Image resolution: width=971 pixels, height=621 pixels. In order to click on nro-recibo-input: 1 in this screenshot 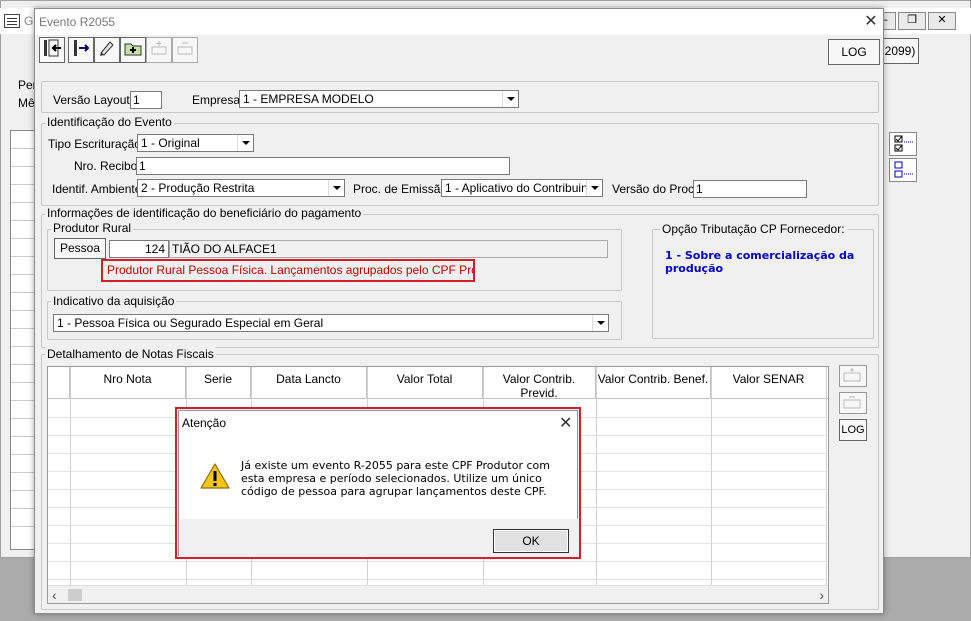, I will do `click(323, 166)`.